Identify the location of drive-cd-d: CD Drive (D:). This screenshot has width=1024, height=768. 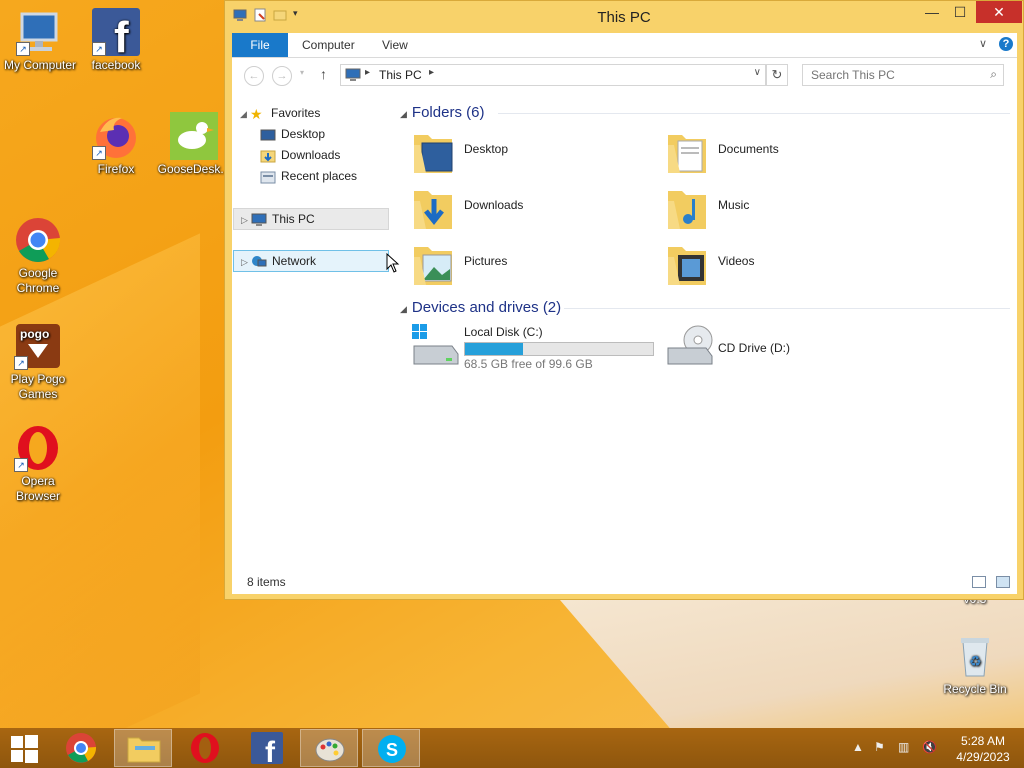
(766, 346).